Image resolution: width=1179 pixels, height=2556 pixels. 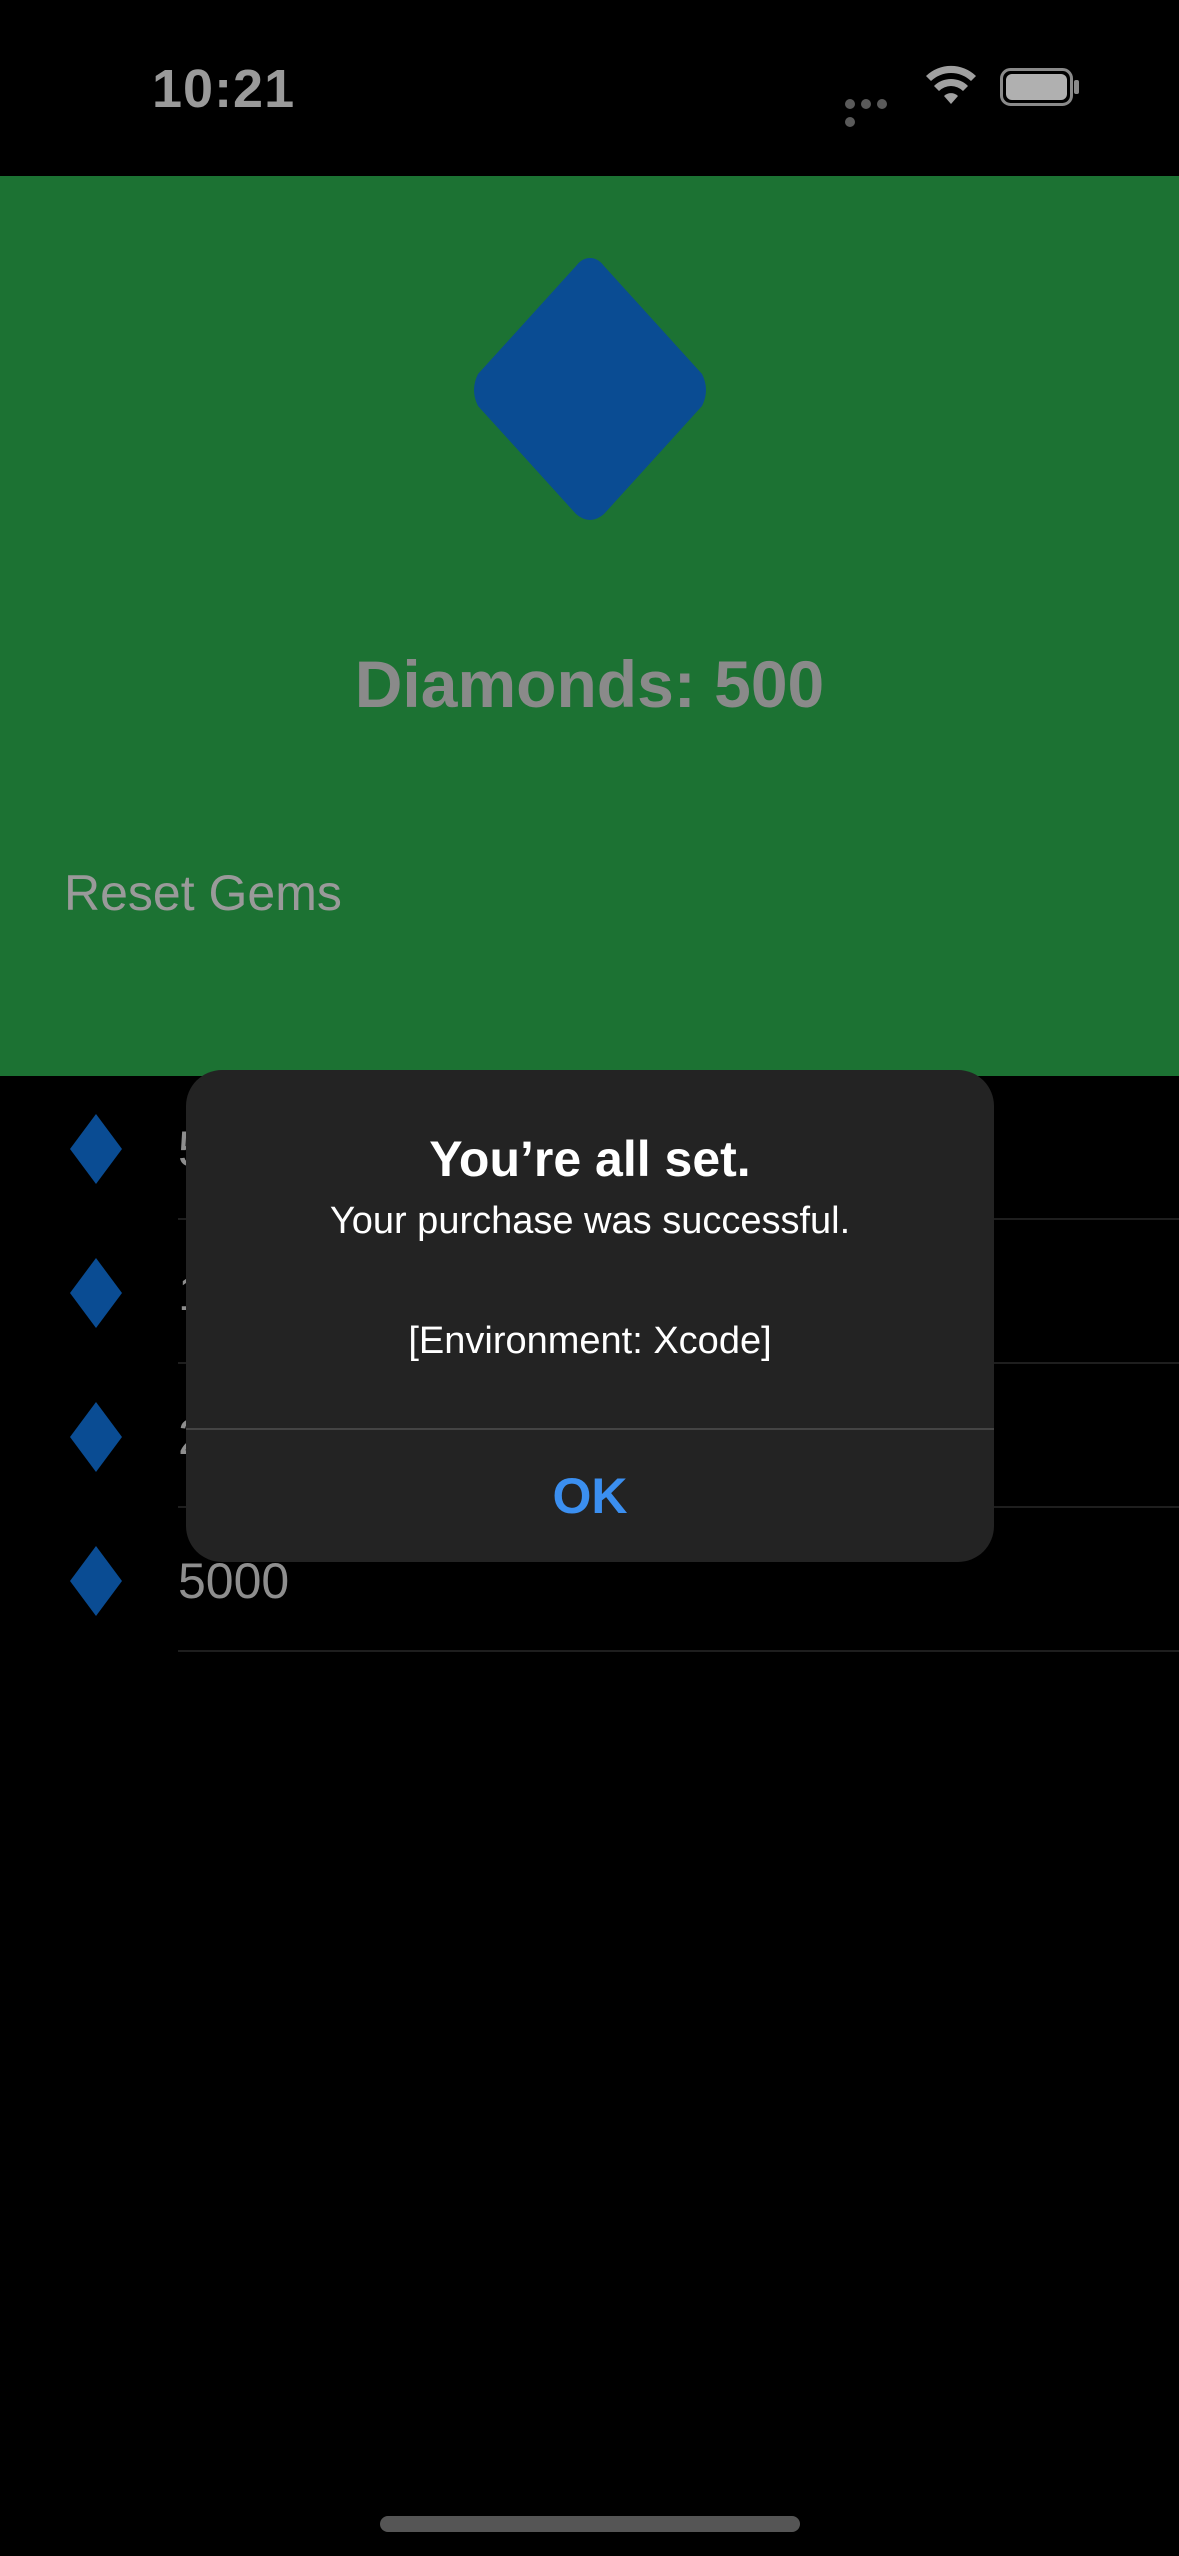 I want to click on battery-icon, so click(x=1039, y=87).